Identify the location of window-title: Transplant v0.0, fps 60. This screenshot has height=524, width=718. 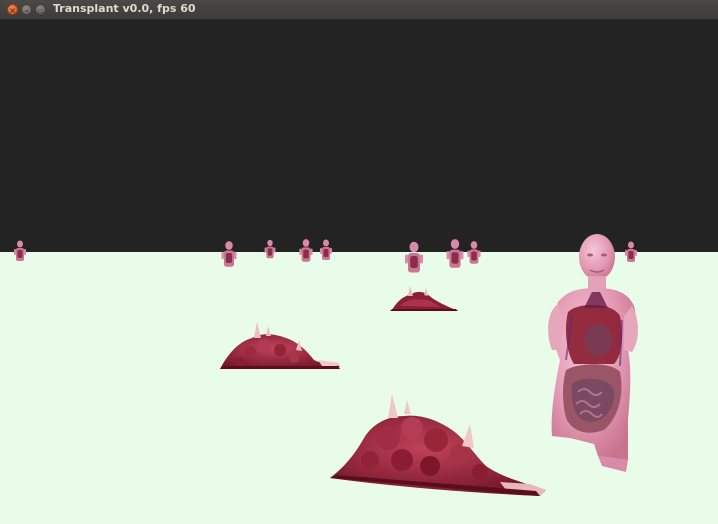
(124, 8).